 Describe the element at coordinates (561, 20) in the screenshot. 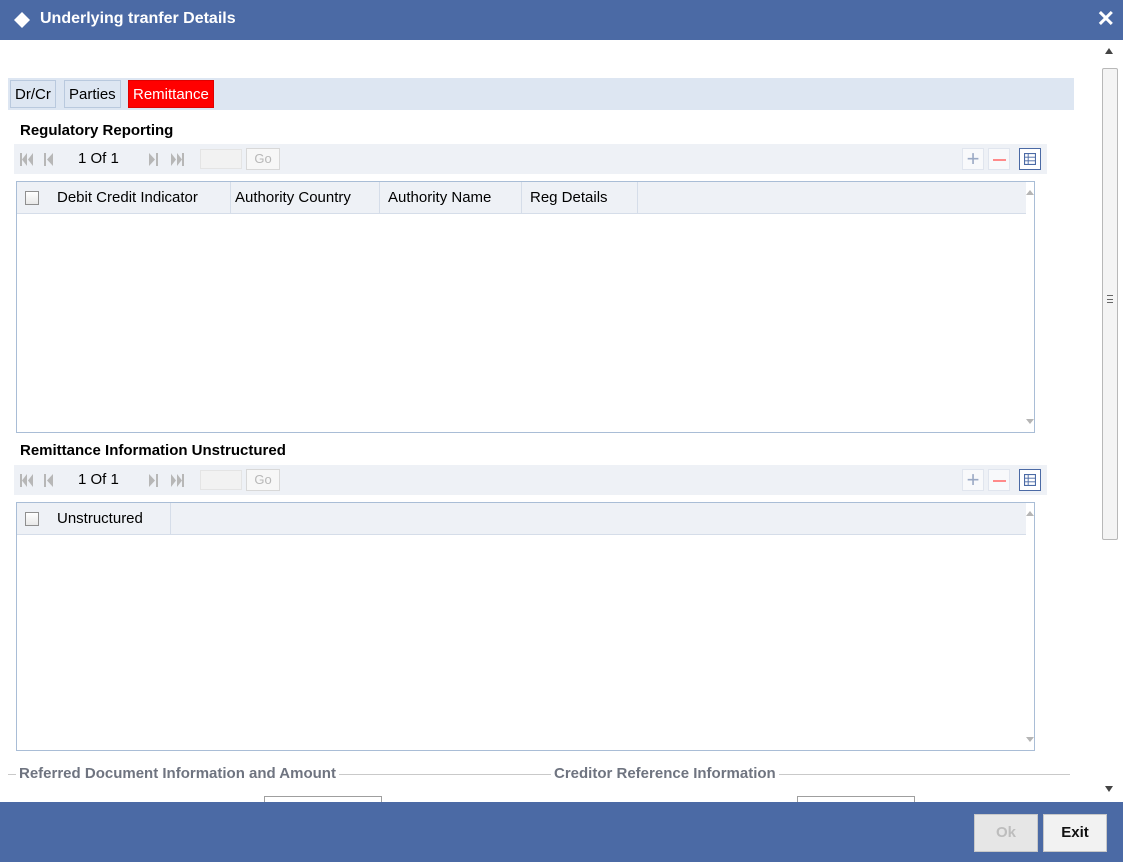

I see `window-titlebar: Underlying tranfer Details ✕` at that location.